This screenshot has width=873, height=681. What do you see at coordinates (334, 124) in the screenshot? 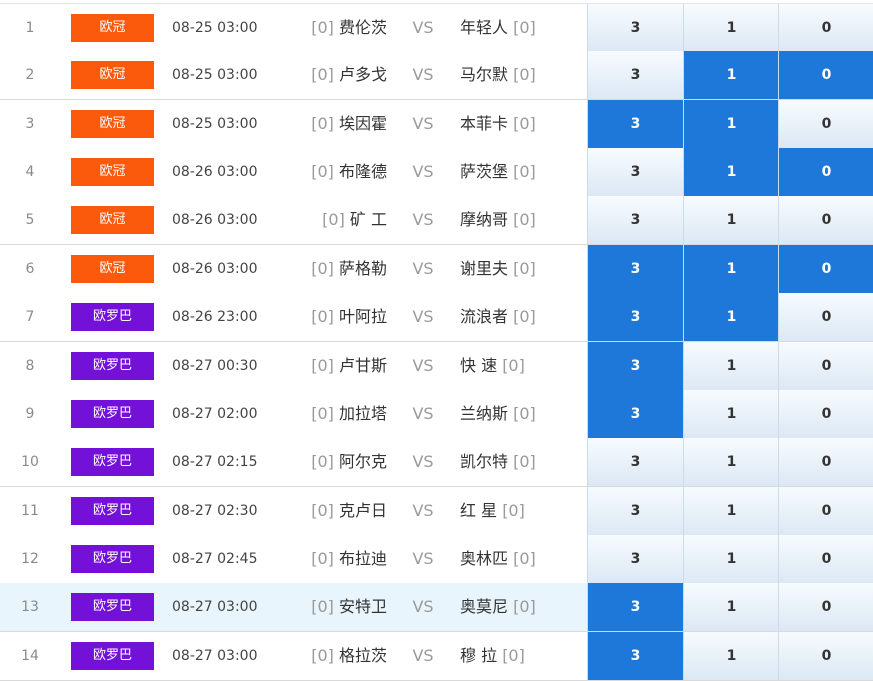
I see `home-team: [0] 埃因霍` at bounding box center [334, 124].